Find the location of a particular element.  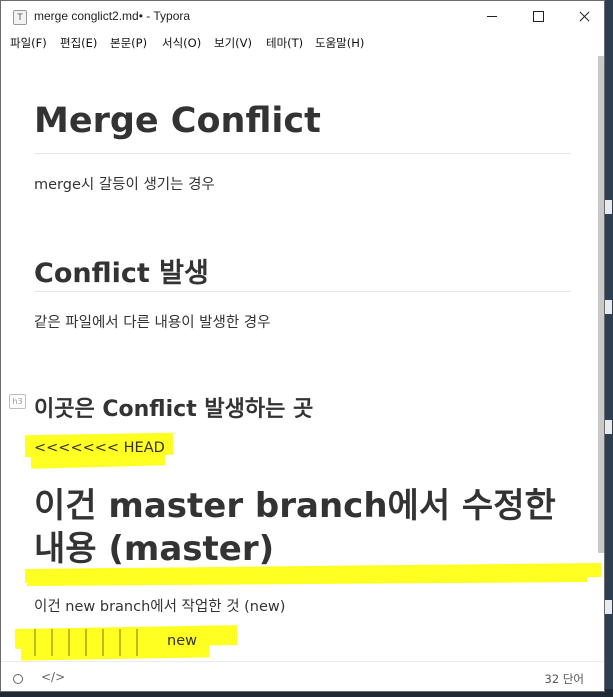

master-change-line-1: 이건 master branch에서 수정한 is located at coordinates (295, 502).